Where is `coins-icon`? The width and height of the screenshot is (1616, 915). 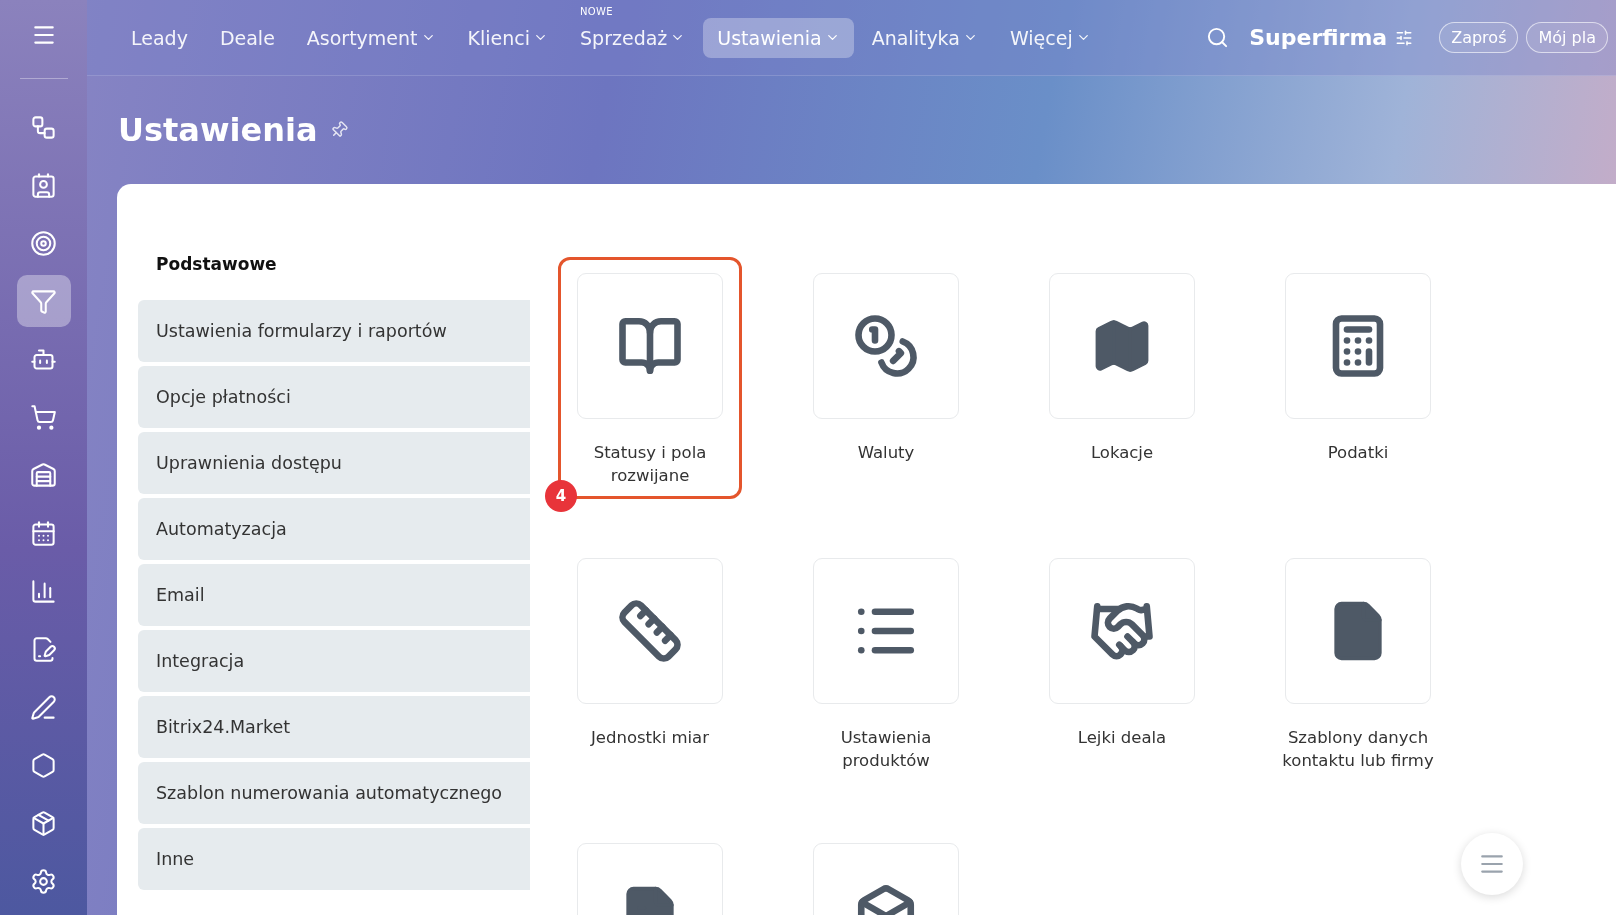
coins-icon is located at coordinates (886, 346).